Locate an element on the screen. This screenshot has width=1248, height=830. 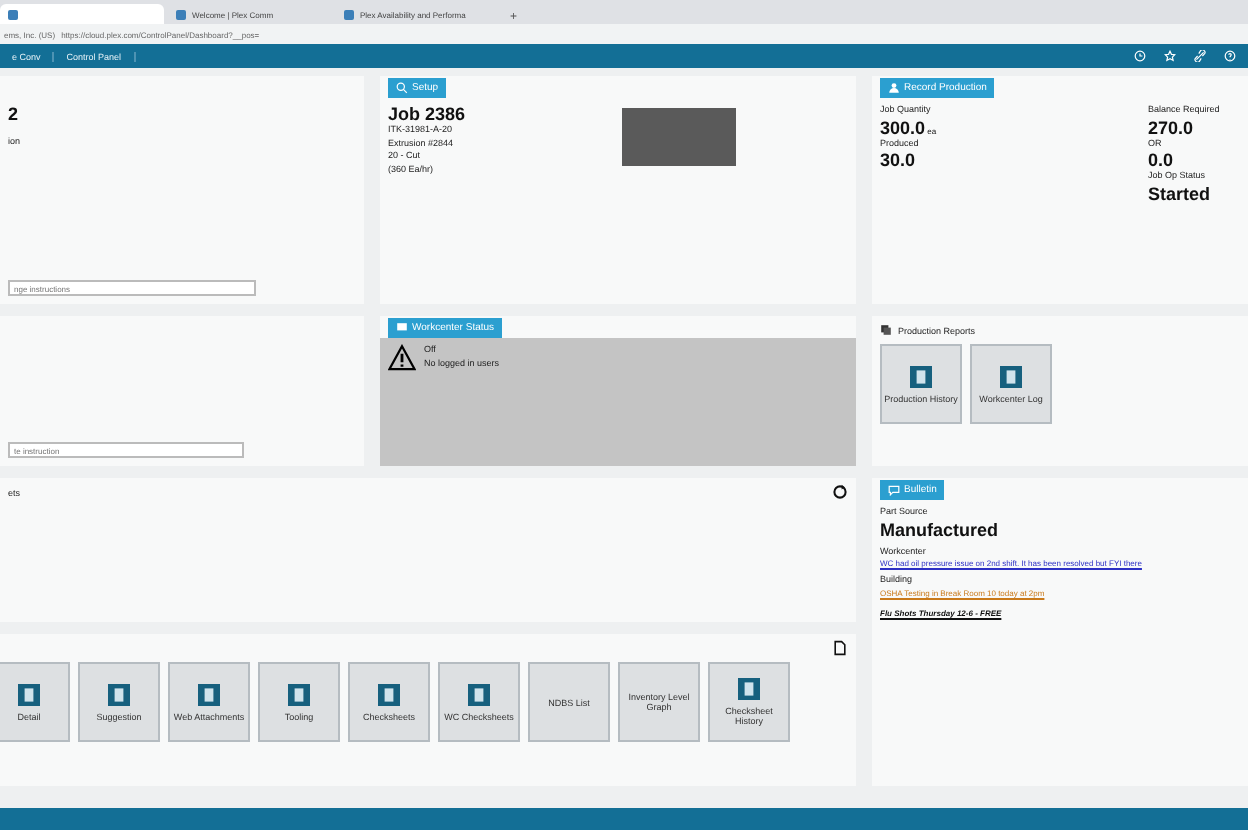
browser-tab is located at coordinates (82, 14).